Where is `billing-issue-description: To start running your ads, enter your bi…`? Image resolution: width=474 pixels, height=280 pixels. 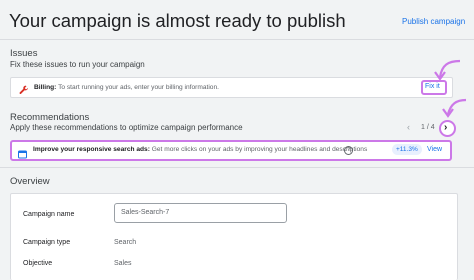 billing-issue-description: To start running your ads, enter your bi… is located at coordinates (138, 87).